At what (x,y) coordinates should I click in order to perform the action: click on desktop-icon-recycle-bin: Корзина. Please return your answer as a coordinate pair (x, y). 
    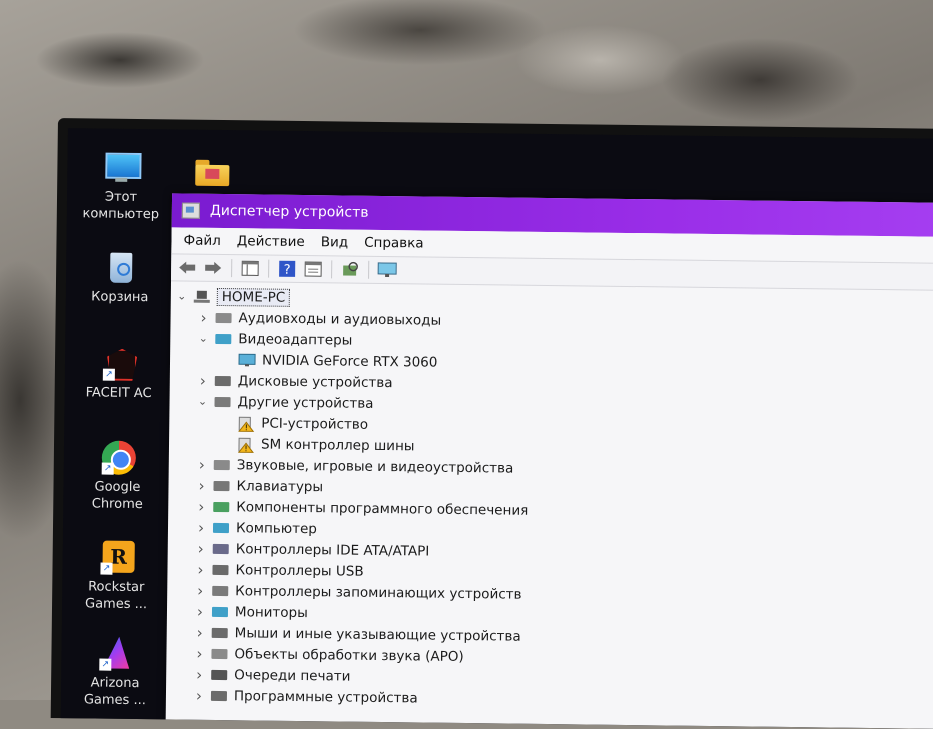
    Looking at the image, I should click on (120, 278).